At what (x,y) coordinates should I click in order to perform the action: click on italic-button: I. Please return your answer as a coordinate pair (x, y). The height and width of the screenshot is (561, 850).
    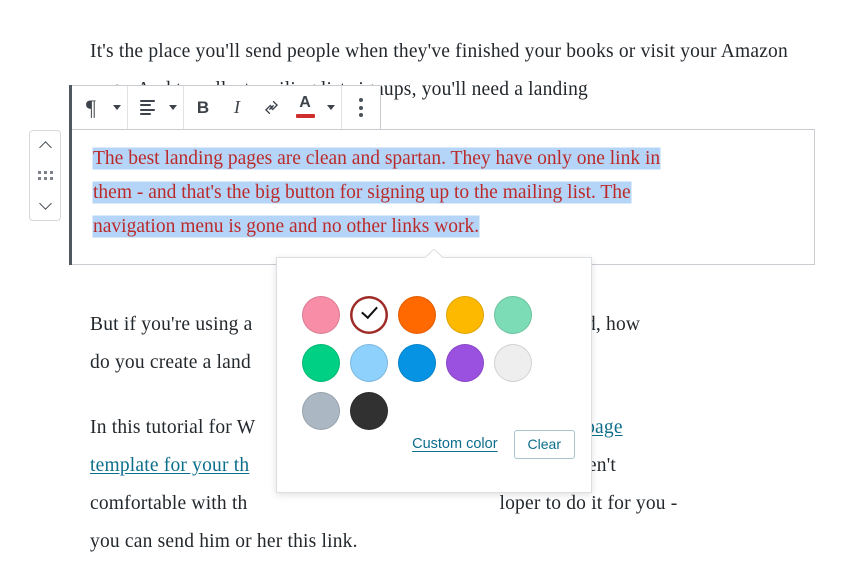
    Looking at the image, I should click on (237, 107).